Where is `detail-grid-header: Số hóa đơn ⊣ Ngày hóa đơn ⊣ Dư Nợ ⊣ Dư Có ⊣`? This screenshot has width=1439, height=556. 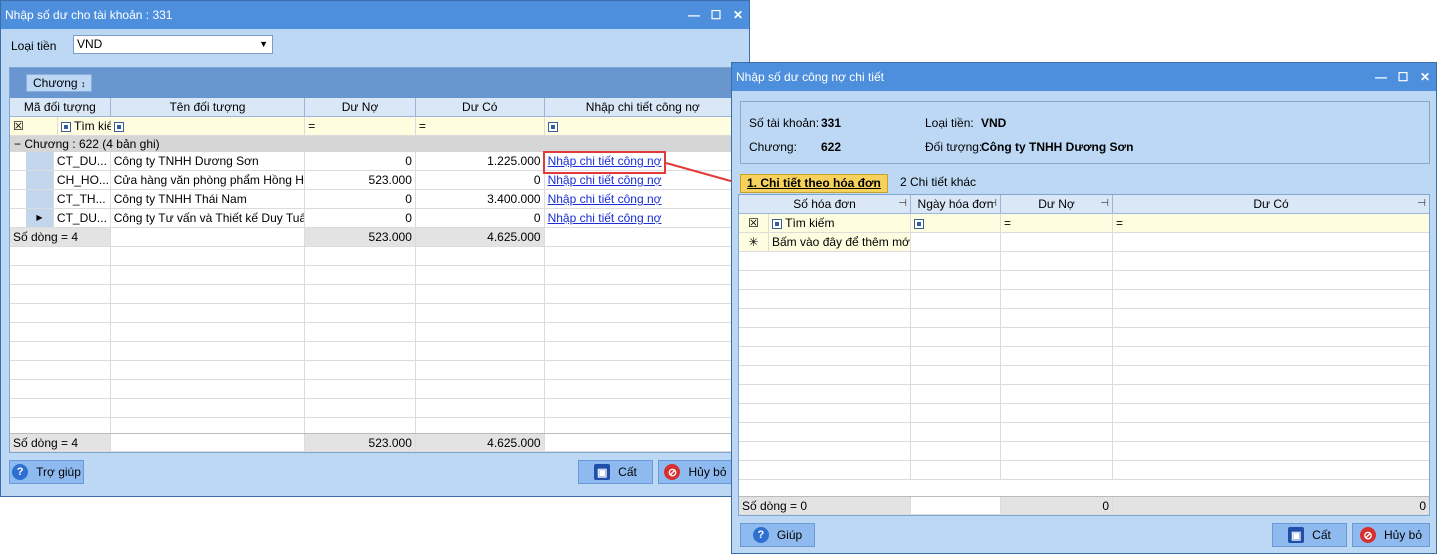 detail-grid-header: Số hóa đơn ⊣ Ngày hóa đơn ⊣ Dư Nợ ⊣ Dư Có ⊣ is located at coordinates (1084, 204).